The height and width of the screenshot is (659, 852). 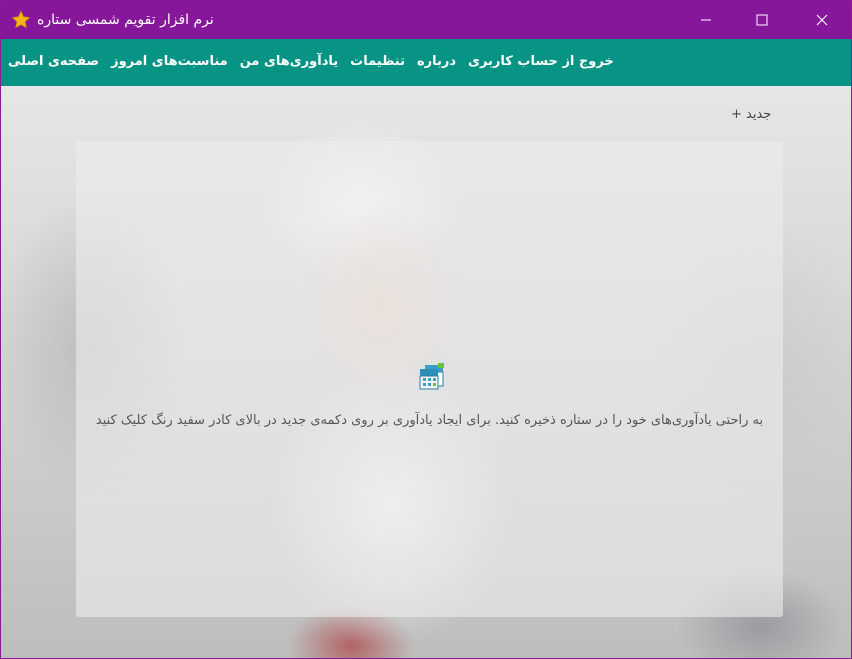 What do you see at coordinates (21, 19) in the screenshot?
I see `star-icon` at bounding box center [21, 19].